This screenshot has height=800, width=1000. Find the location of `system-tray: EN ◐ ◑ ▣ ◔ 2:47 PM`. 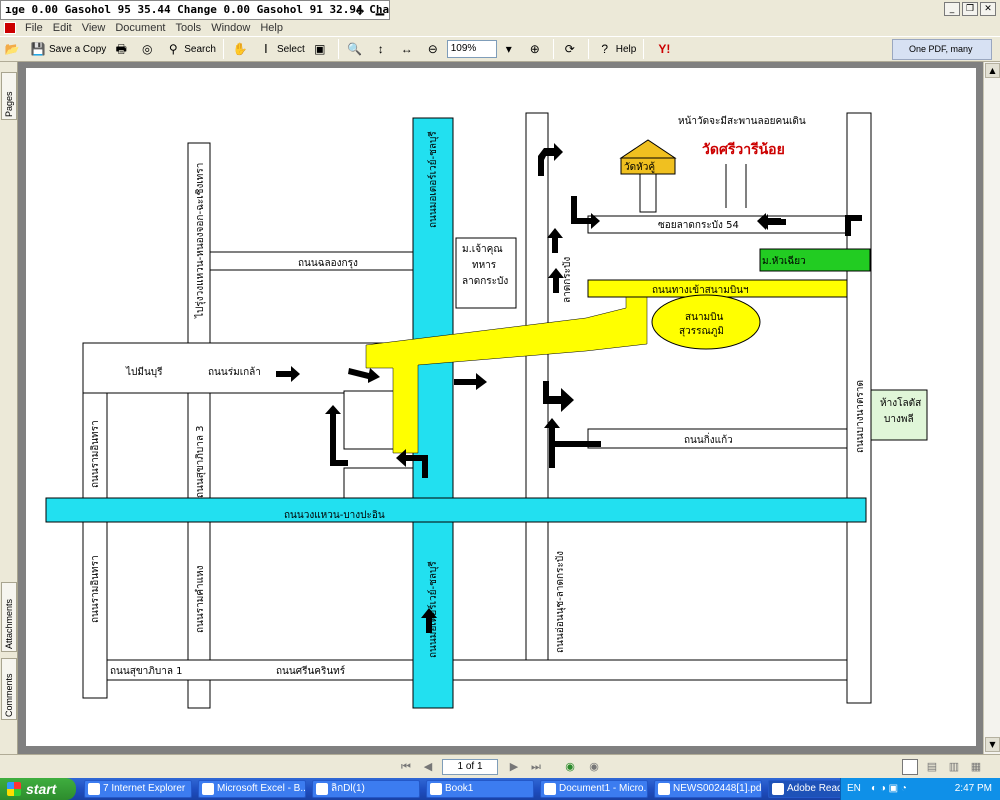

system-tray: EN ◐ ◑ ▣ ◔ 2:47 PM is located at coordinates (920, 789).